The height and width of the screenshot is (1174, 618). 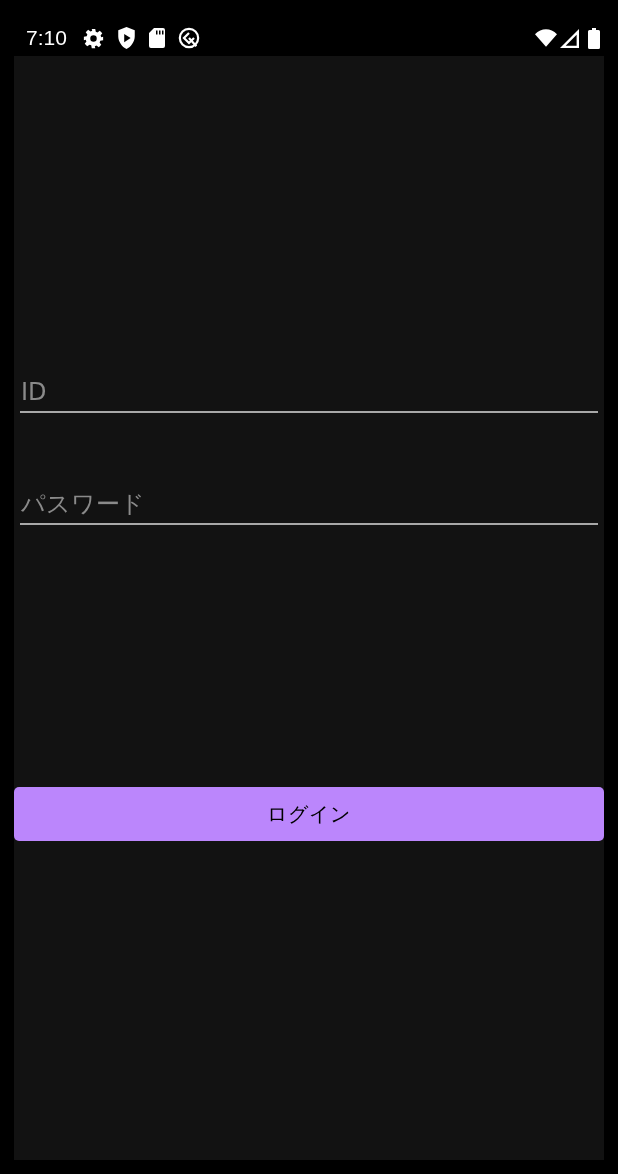 What do you see at coordinates (156, 38) in the screenshot?
I see `sd-card-icon` at bounding box center [156, 38].